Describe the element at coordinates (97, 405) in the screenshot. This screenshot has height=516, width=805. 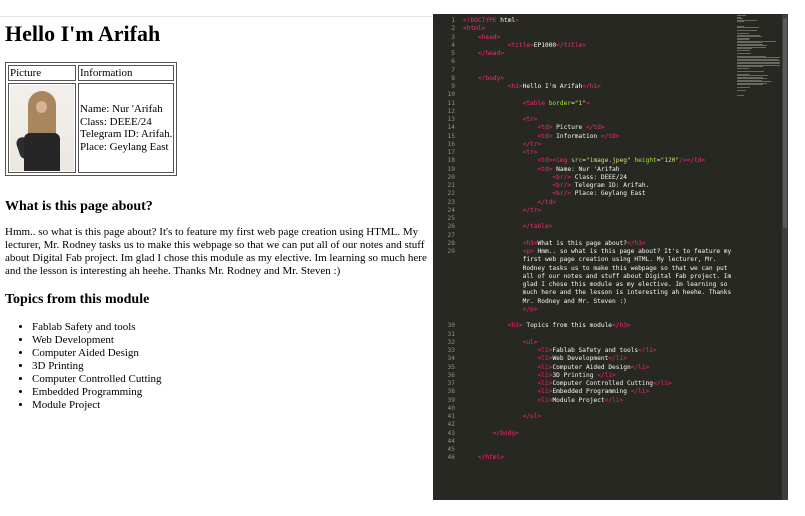
I see `list-item: Module Project` at that location.